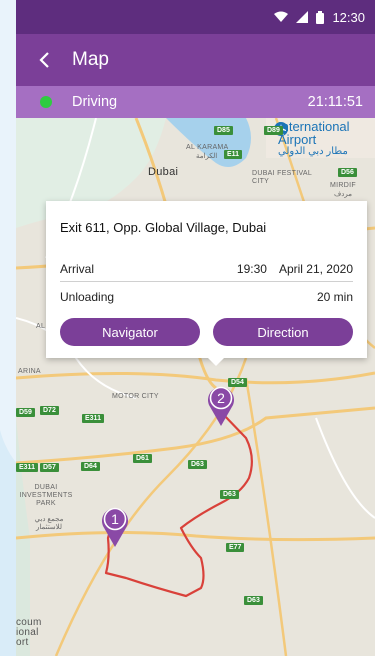 This screenshot has width=375, height=656. Describe the element at coordinates (235, 547) in the screenshot. I see `road-shield: E77` at that location.